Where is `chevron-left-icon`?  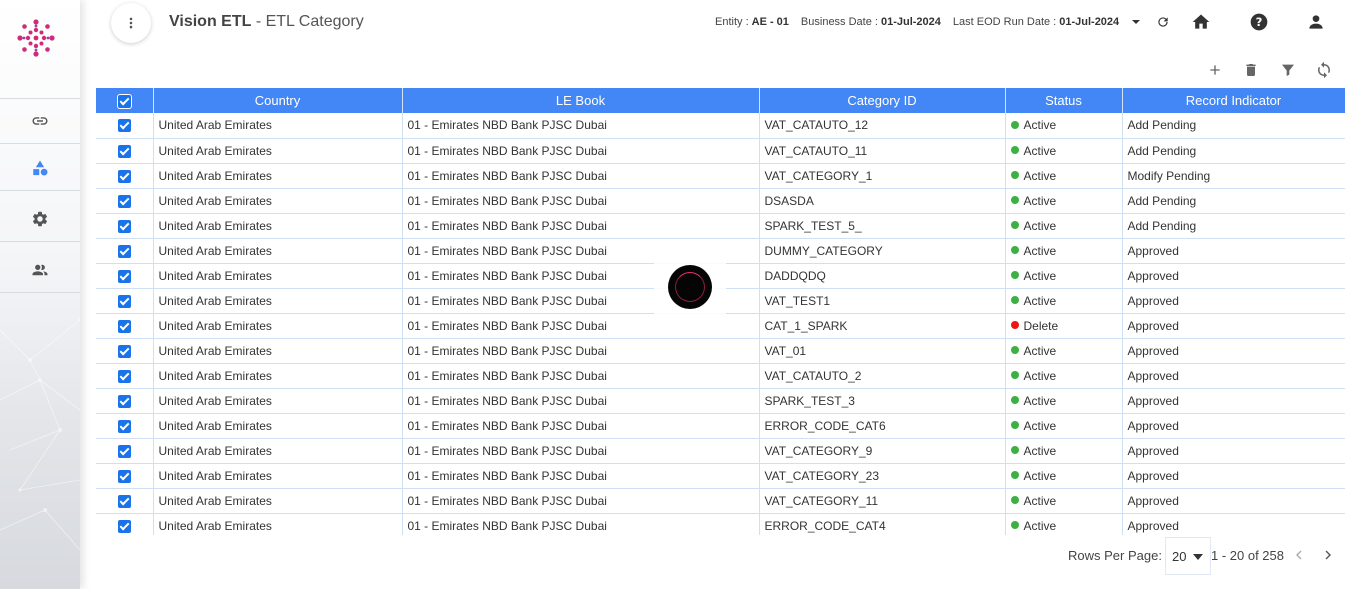 chevron-left-icon is located at coordinates (1299, 555).